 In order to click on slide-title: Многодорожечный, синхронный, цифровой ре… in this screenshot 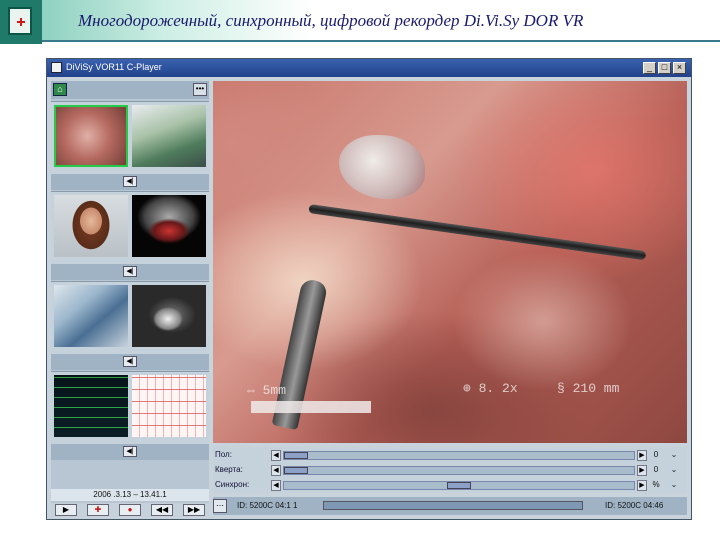, I will do `click(331, 20)`.